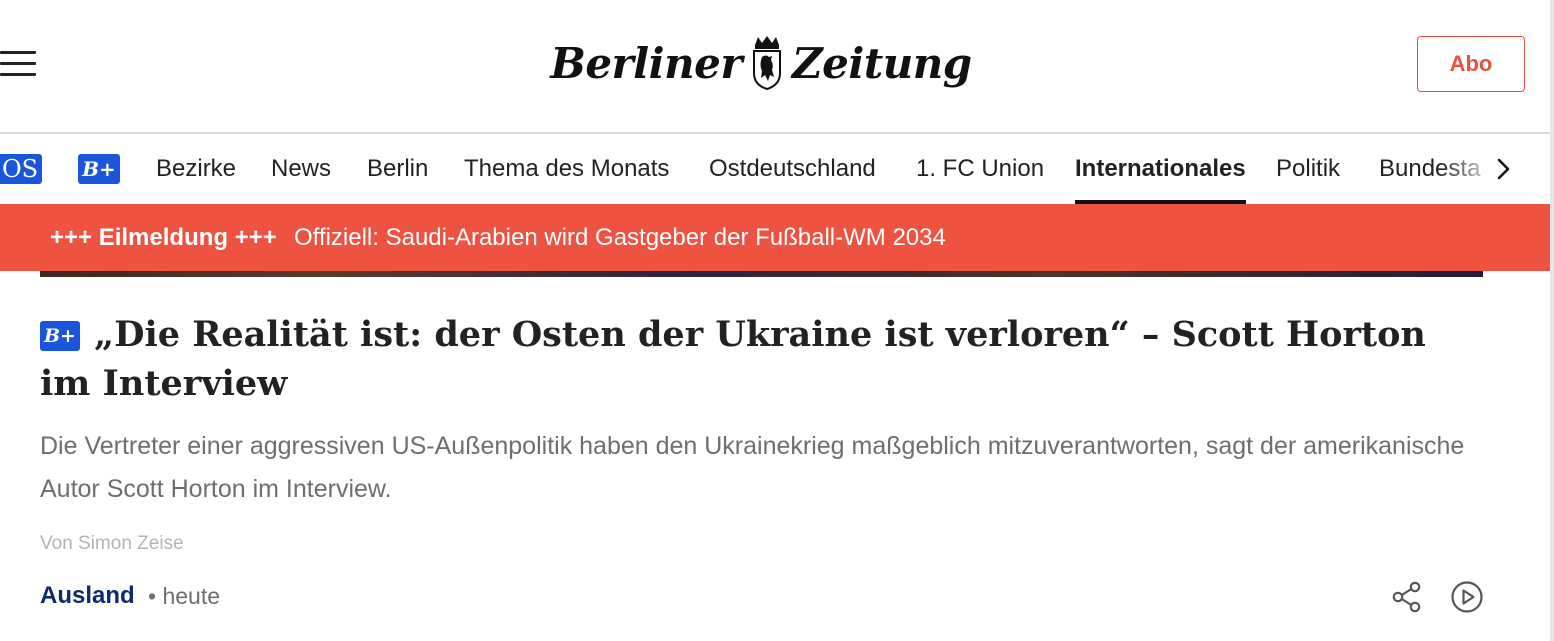 The image size is (1554, 641). Describe the element at coordinates (766, 63) in the screenshot. I see `bear-crest-icon` at that location.